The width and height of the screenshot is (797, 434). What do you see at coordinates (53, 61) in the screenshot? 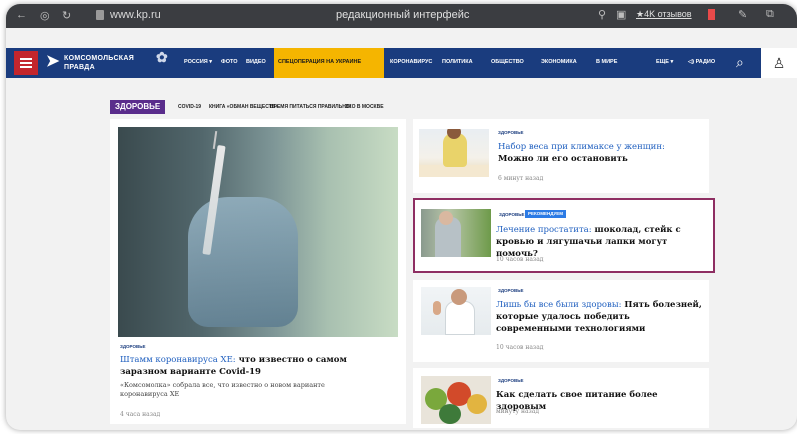
I see `logo-arrow-icon: ➤` at bounding box center [53, 61].